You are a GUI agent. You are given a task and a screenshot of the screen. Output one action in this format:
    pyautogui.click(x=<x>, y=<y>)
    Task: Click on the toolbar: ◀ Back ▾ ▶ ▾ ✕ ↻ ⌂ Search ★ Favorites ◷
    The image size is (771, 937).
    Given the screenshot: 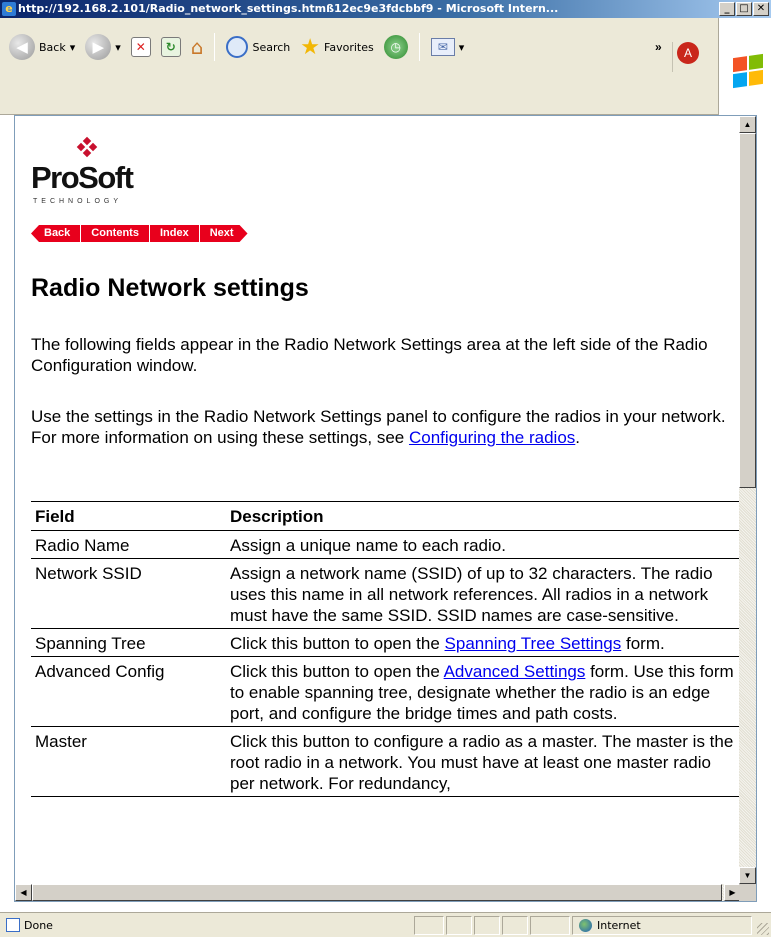 What is the action you would take?
    pyautogui.click(x=385, y=66)
    